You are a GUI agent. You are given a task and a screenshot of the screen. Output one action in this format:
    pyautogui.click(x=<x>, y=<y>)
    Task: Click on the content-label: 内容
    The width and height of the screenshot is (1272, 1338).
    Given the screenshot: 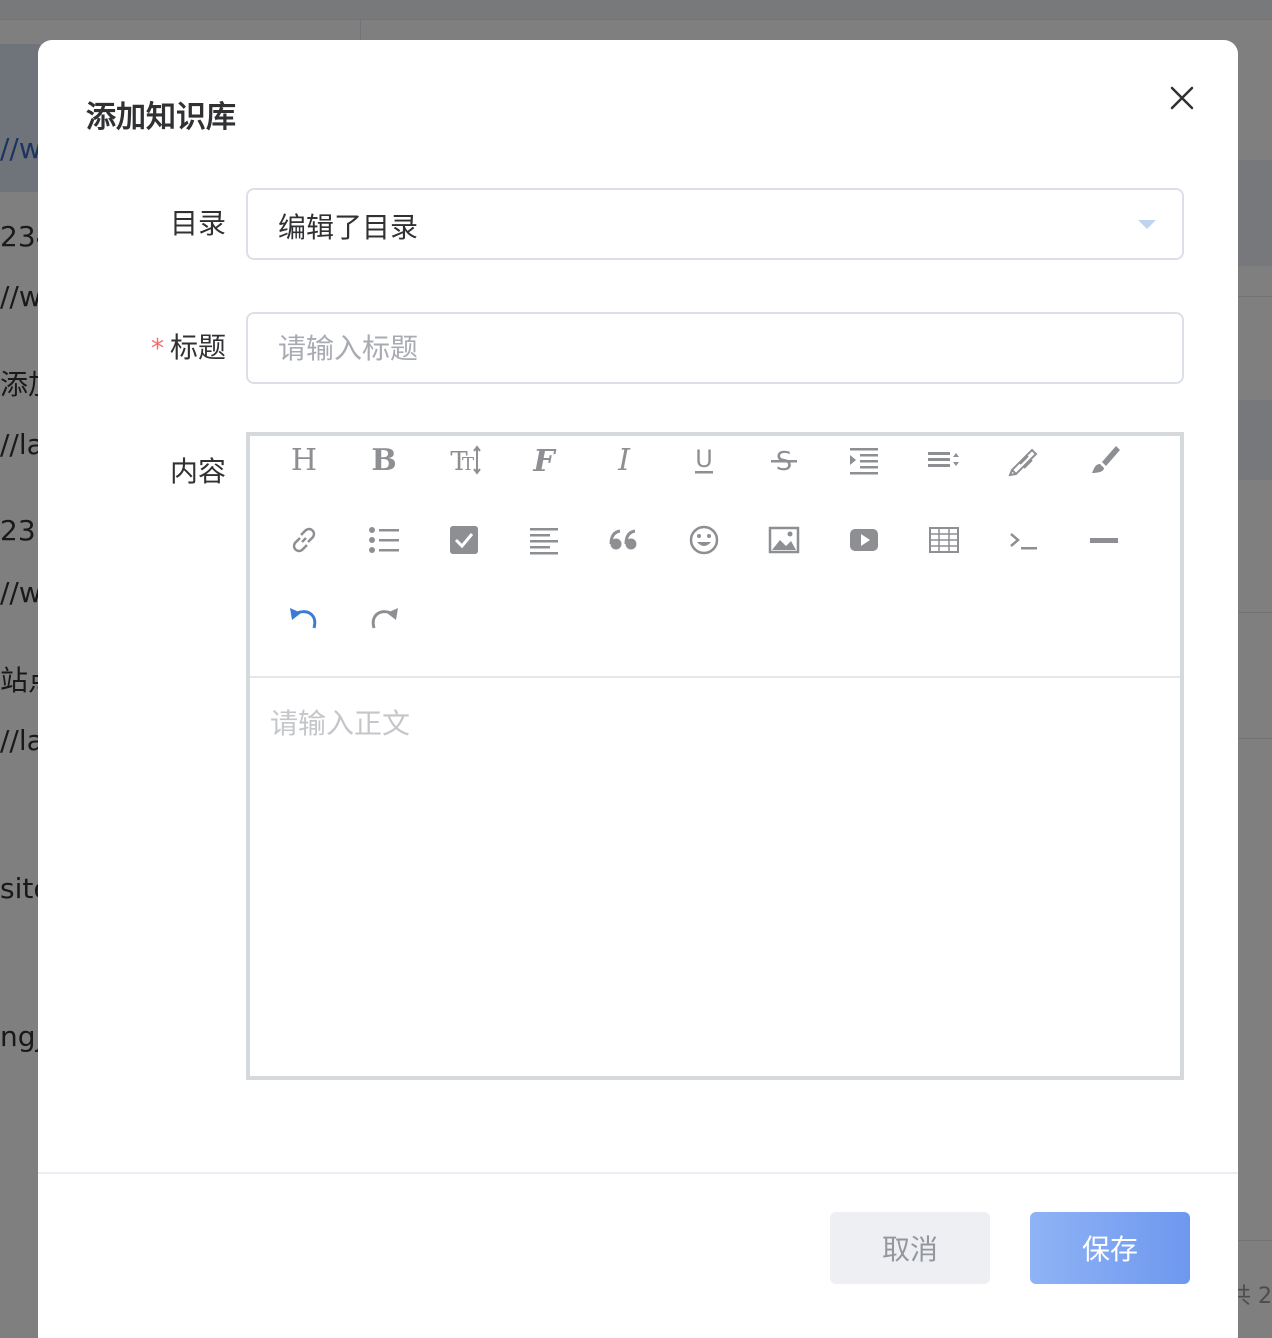 What is the action you would take?
    pyautogui.click(x=197, y=471)
    